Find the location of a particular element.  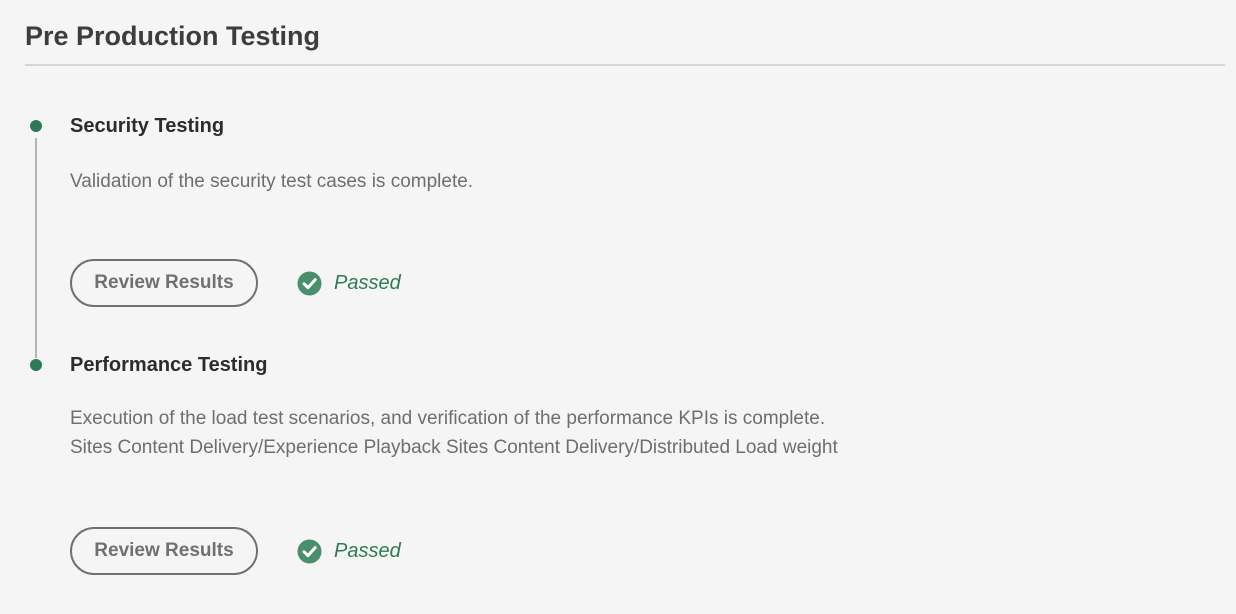

step-title: Security Testing is located at coordinates (147, 126).